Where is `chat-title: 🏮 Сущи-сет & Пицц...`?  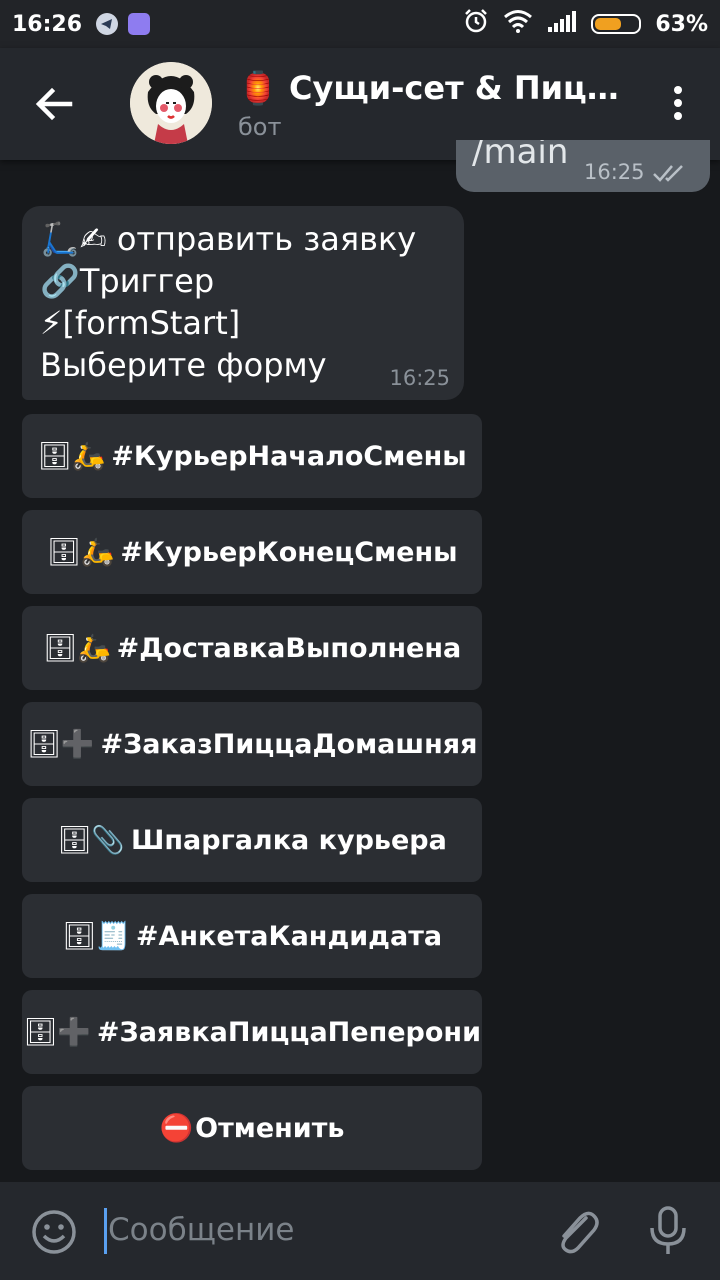
chat-title: 🏮 Сущи-сет & Пицц... is located at coordinates (433, 88).